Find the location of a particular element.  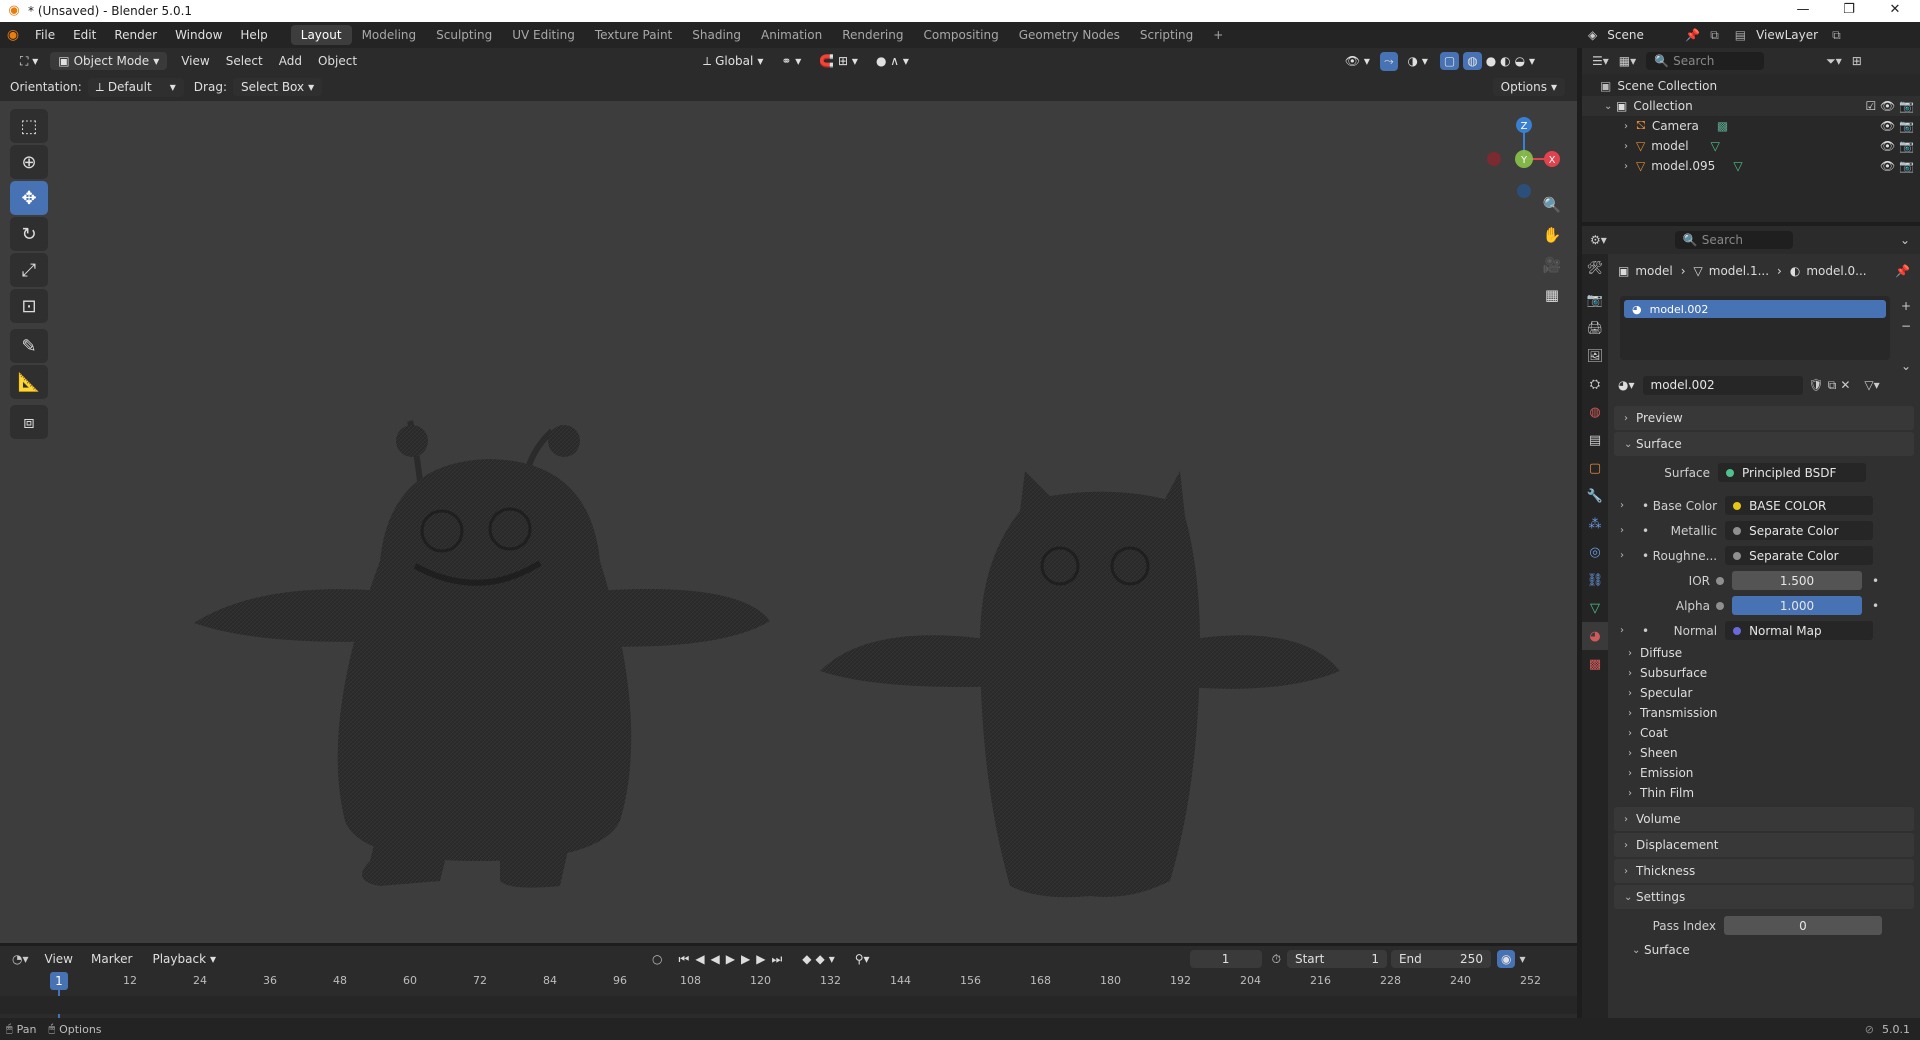

overlay-icon: ◑ ▾ is located at coordinates (1418, 61).